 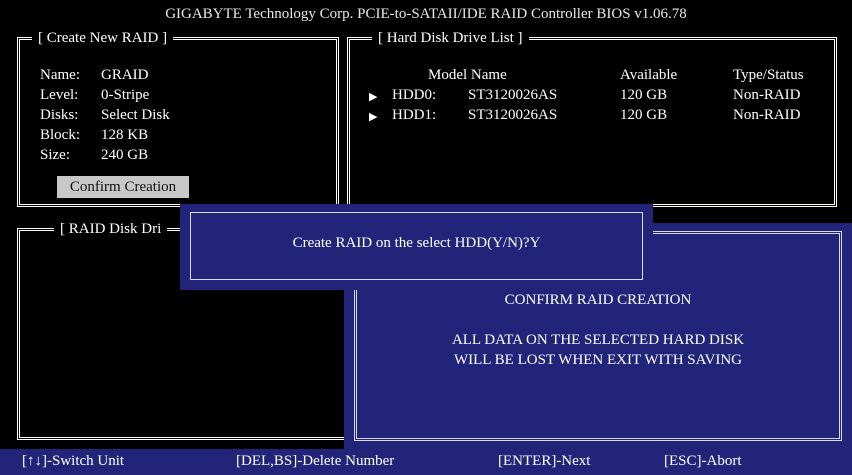 I want to click on footer-next: [ENTER]-Next, so click(x=544, y=461).